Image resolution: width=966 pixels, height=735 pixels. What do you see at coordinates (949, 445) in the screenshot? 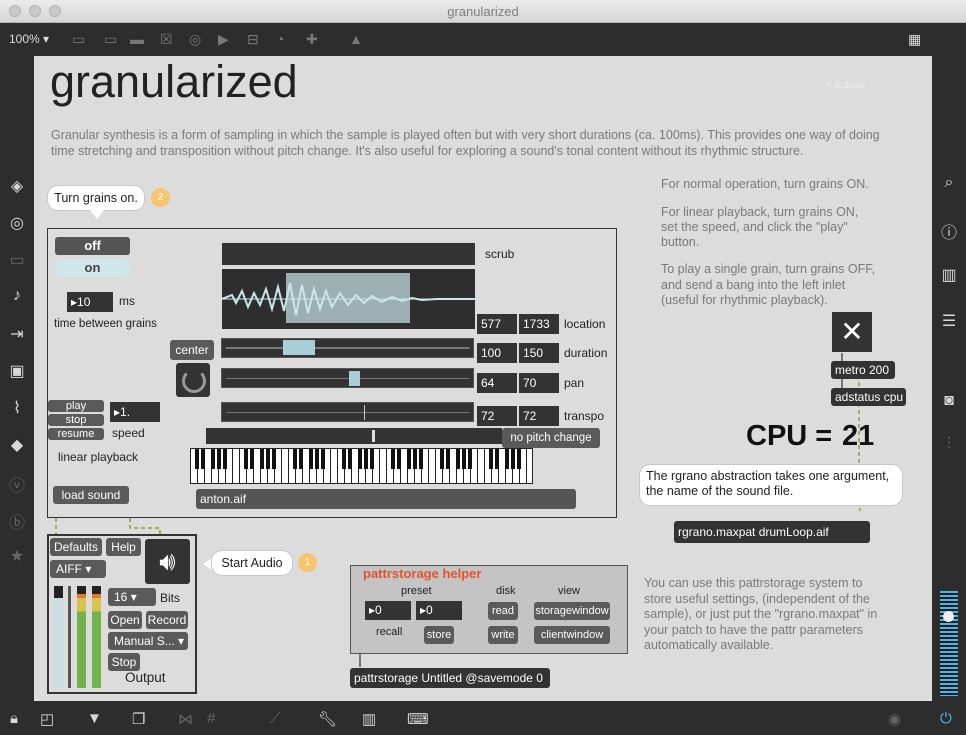
I see `mixer-icon: ⫶` at bounding box center [949, 445].